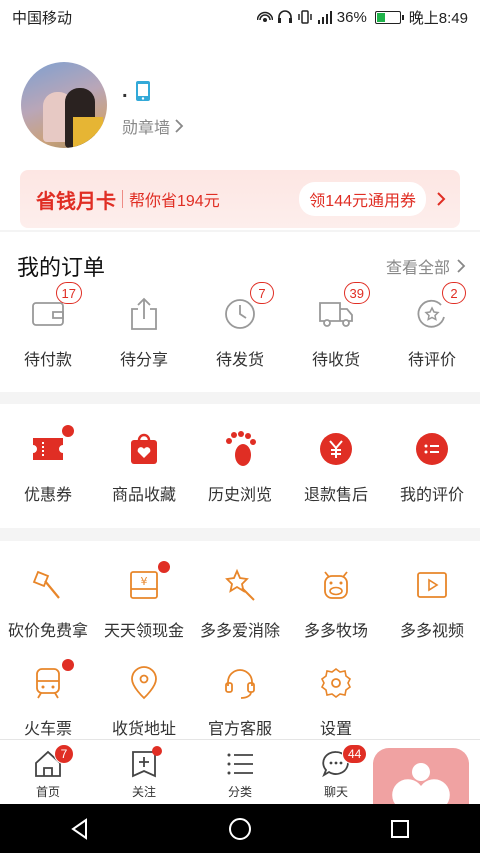  What do you see at coordinates (48, 585) in the screenshot?
I see `axe-icon` at bounding box center [48, 585].